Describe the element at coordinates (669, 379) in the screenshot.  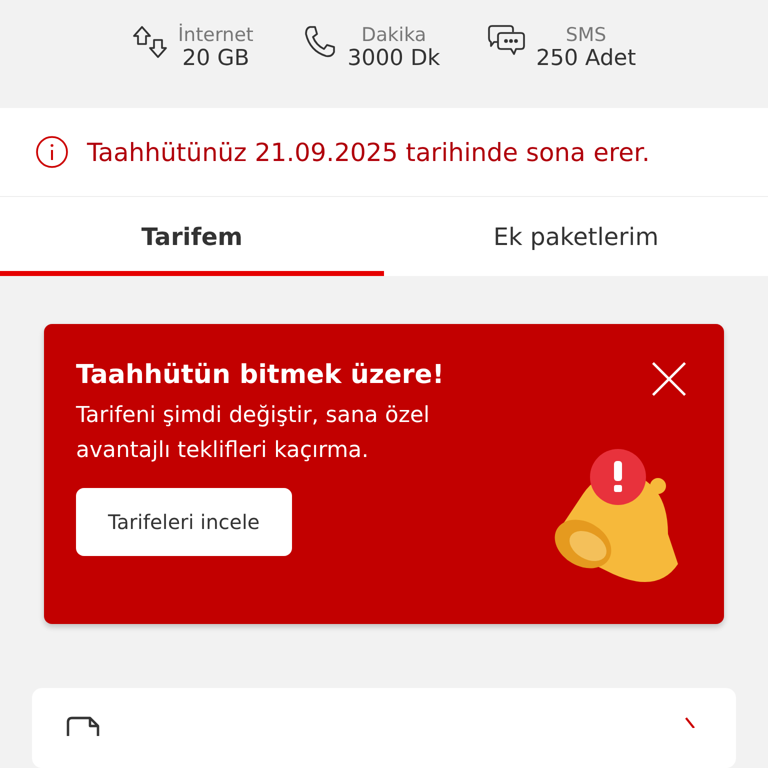
I see `close-button` at that location.